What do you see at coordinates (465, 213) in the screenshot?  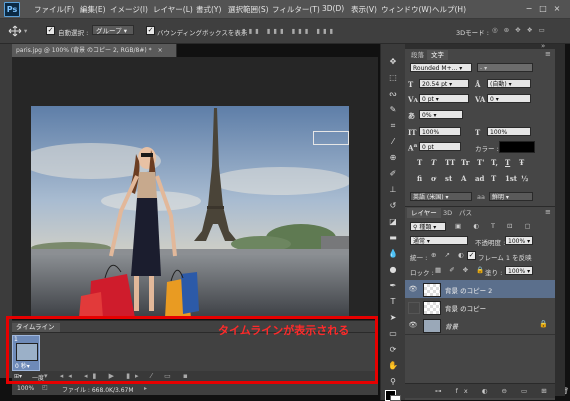 I see `tab-paths: パス` at bounding box center [465, 213].